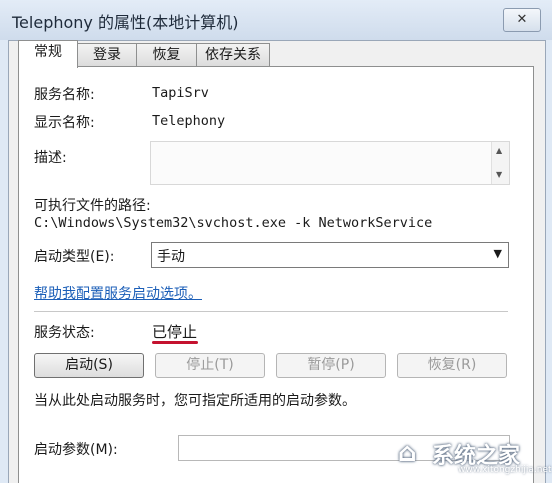  What do you see at coordinates (271, 311) in the screenshot?
I see `divider` at bounding box center [271, 311].